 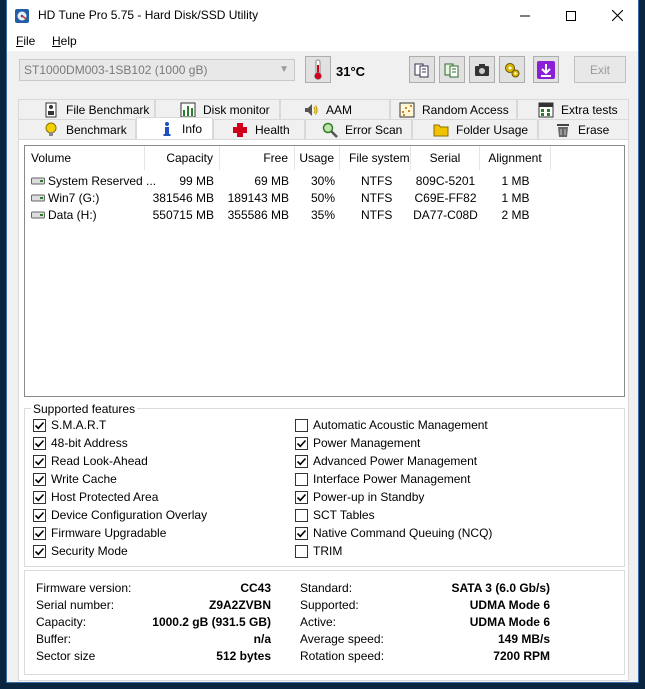 What do you see at coordinates (500, 588) in the screenshot?
I see `info-value: SATA 3 (6.0 Gb/s)` at bounding box center [500, 588].